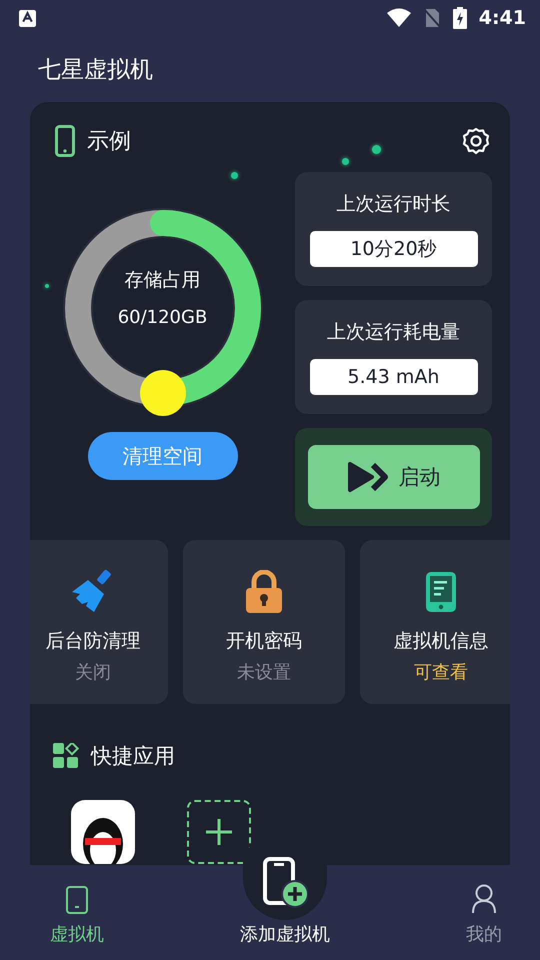  What do you see at coordinates (484, 915) in the screenshot?
I see `nav-tab: 我的` at bounding box center [484, 915].